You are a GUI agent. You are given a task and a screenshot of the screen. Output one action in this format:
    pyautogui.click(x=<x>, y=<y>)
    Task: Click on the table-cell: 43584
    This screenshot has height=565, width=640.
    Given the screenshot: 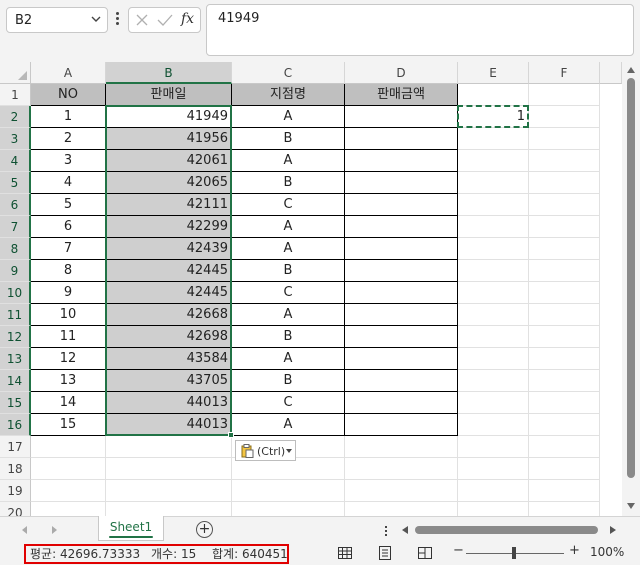 What is the action you would take?
    pyautogui.click(x=169, y=359)
    